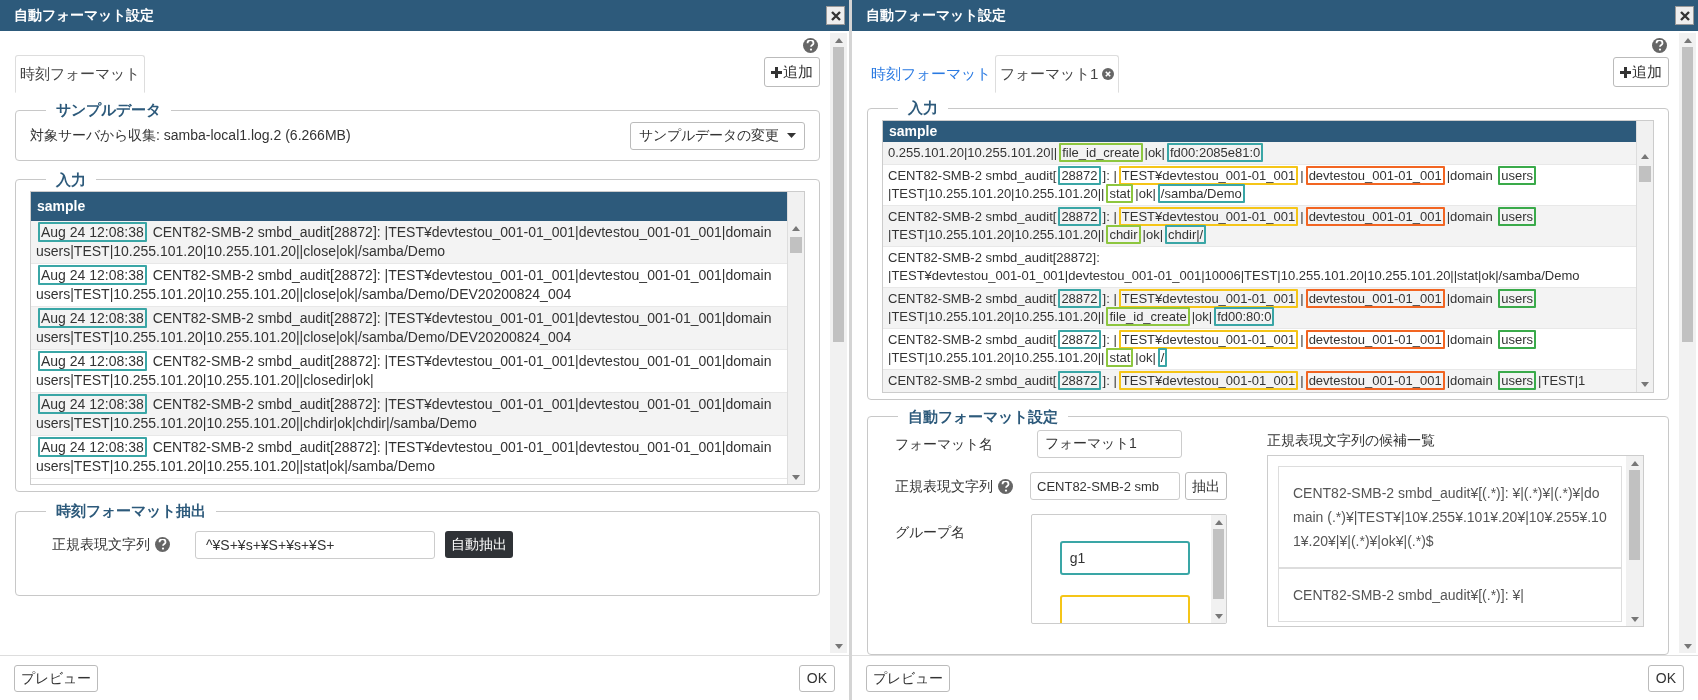  What do you see at coordinates (1450, 595) in the screenshot?
I see `candidate-item: CENT82-SMB-2 smbd_audit¥[(.*)]: ¥|` at bounding box center [1450, 595].